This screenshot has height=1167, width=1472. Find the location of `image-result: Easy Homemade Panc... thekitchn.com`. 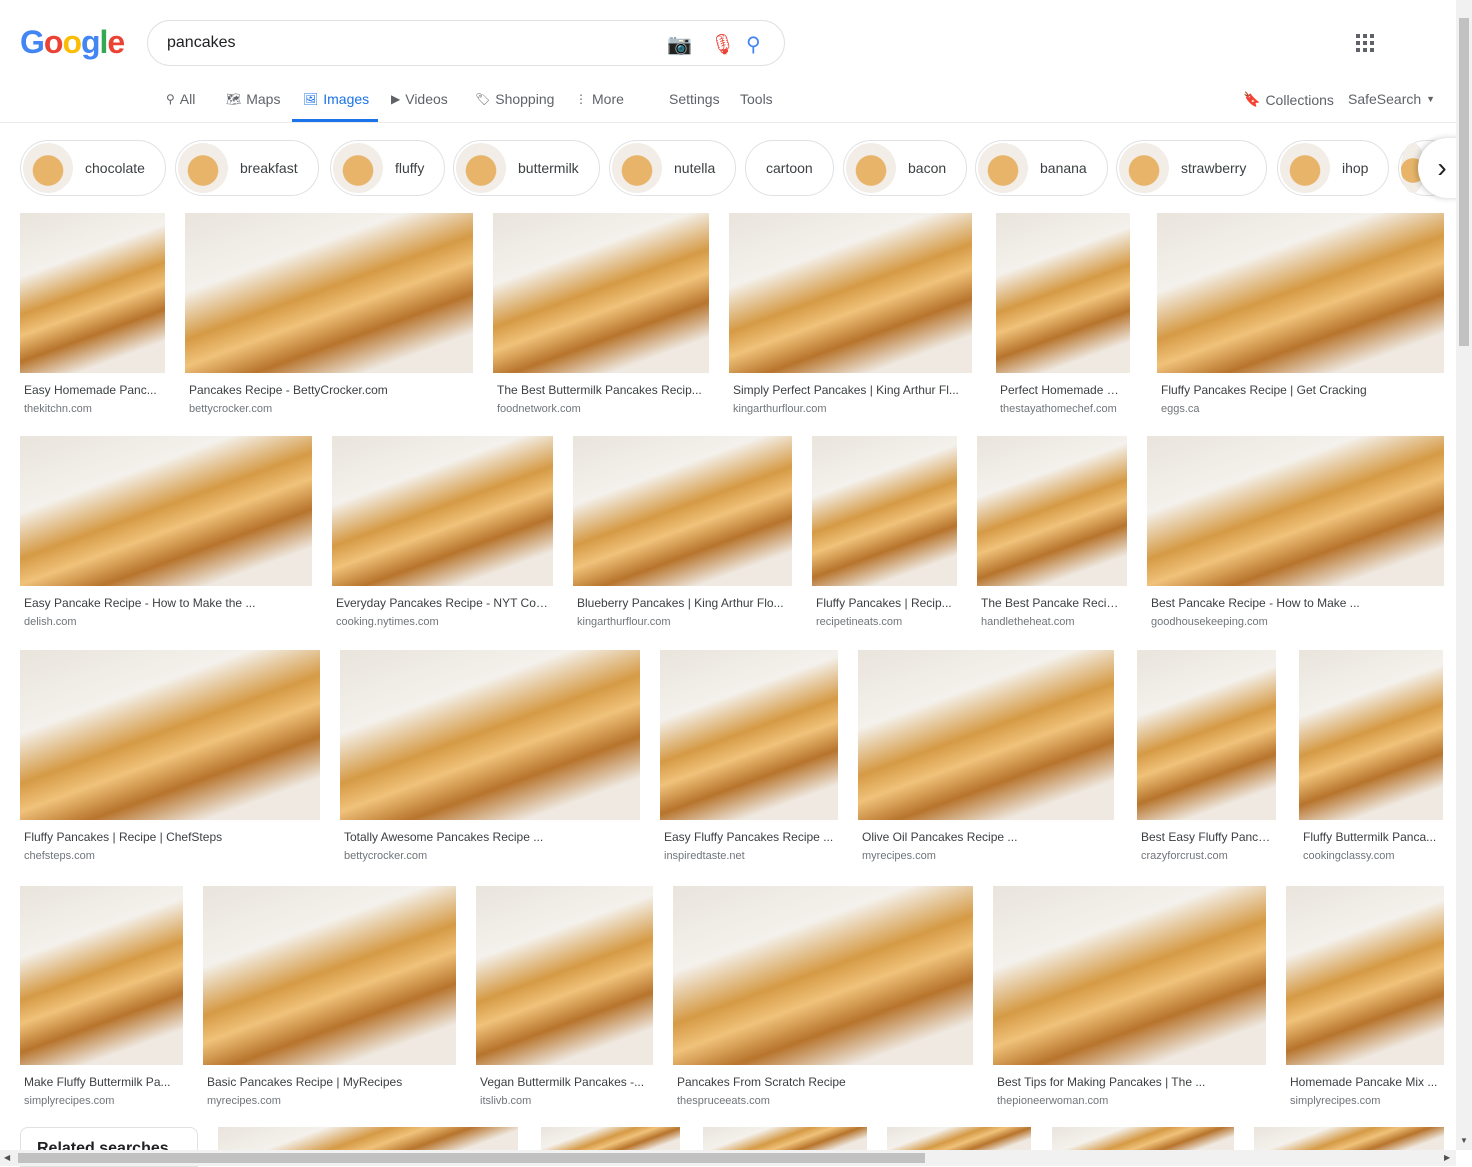

image-result: Easy Homemade Panc... thekitchn.com is located at coordinates (92, 314).